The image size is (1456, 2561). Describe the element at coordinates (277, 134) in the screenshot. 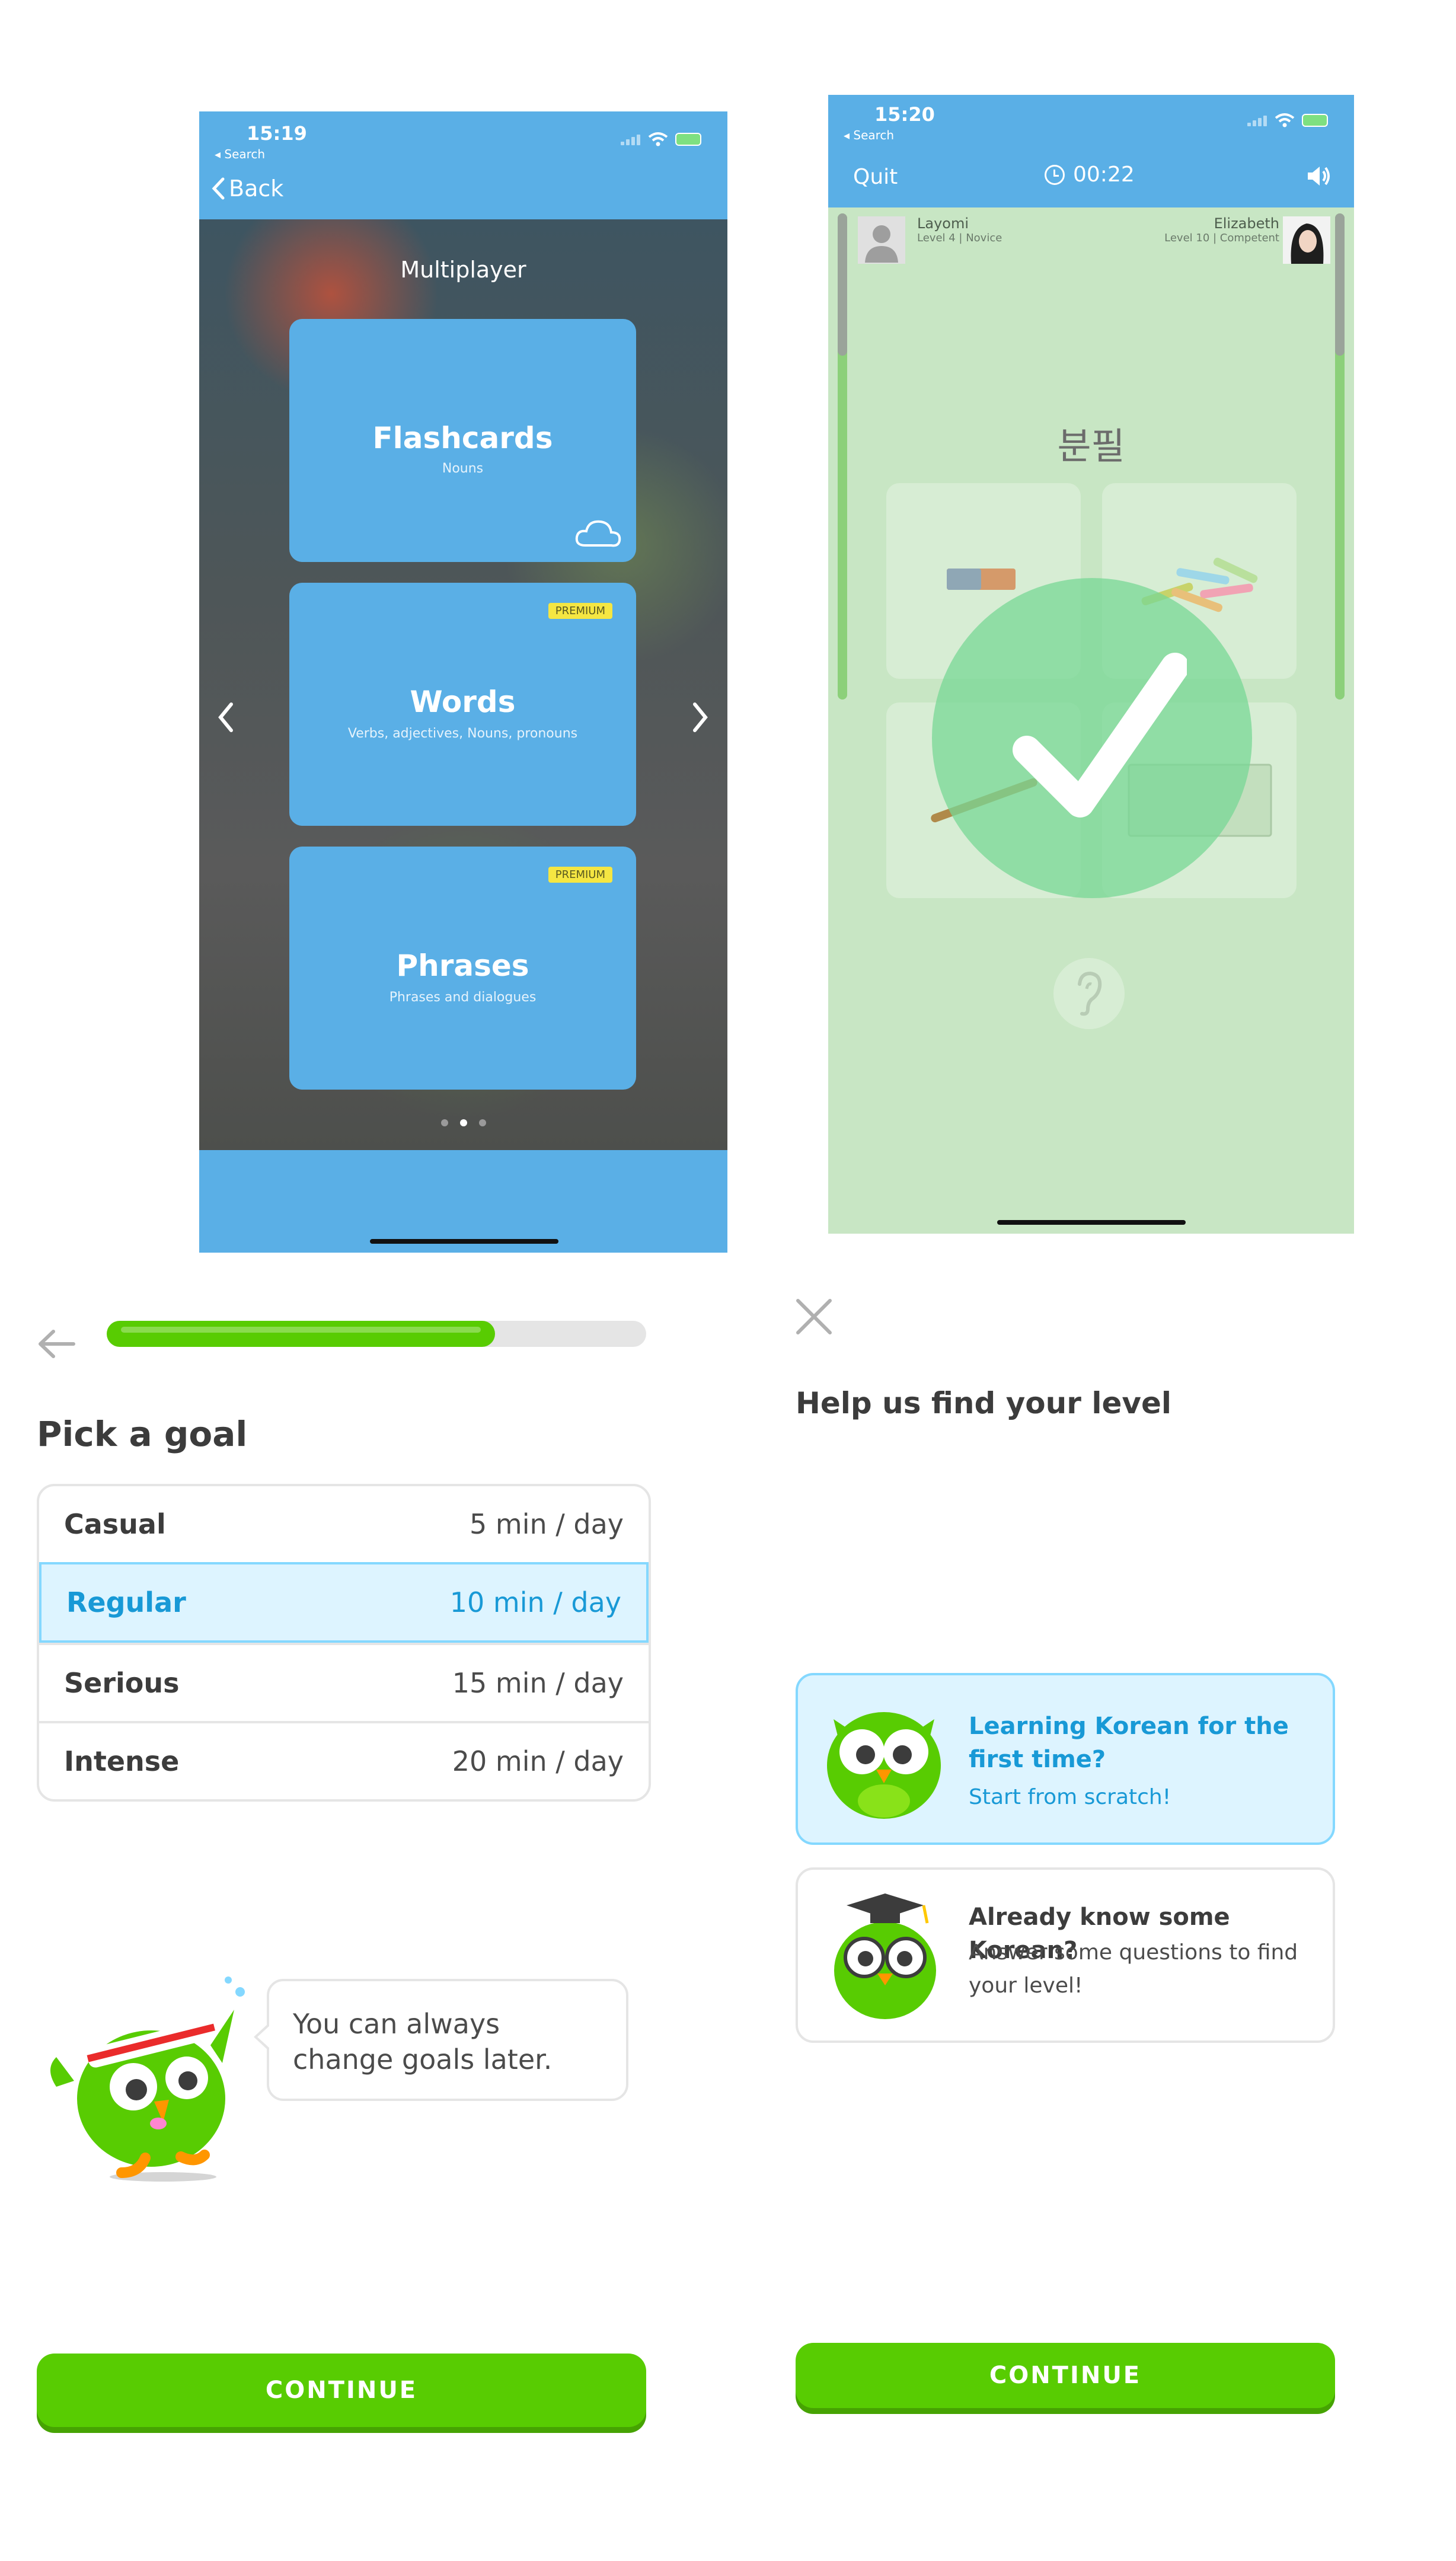

I see `status-time: 15:19` at that location.